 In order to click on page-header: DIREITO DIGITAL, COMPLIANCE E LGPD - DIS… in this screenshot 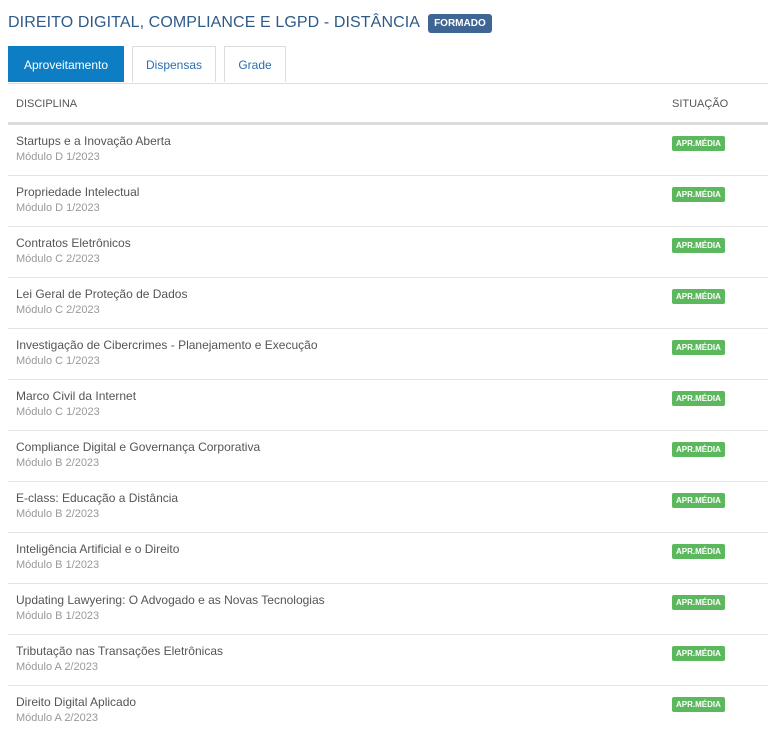, I will do `click(250, 23)`.